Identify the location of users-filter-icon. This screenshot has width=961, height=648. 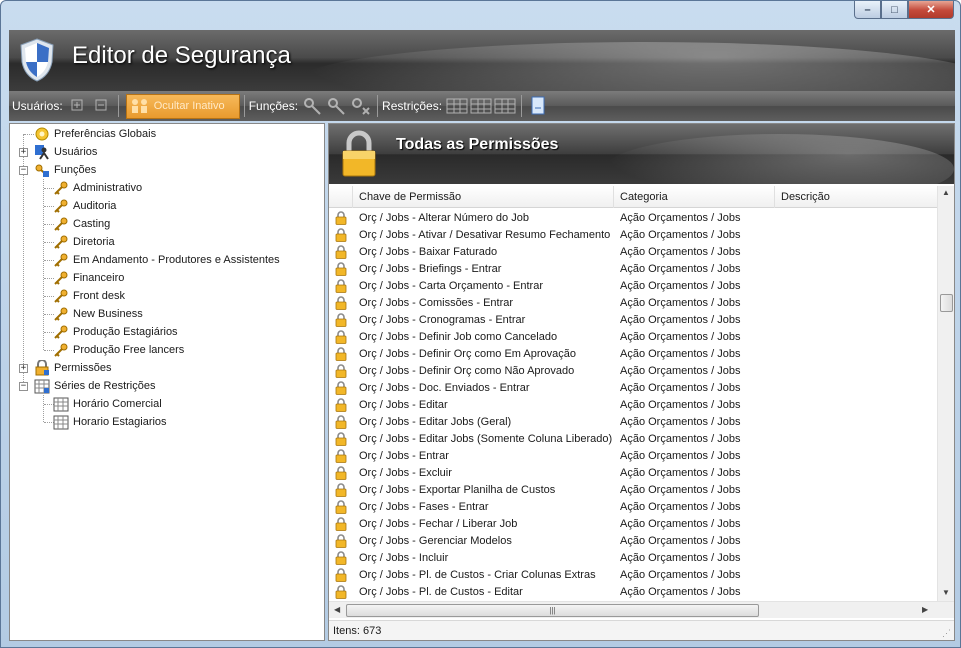
(139, 106).